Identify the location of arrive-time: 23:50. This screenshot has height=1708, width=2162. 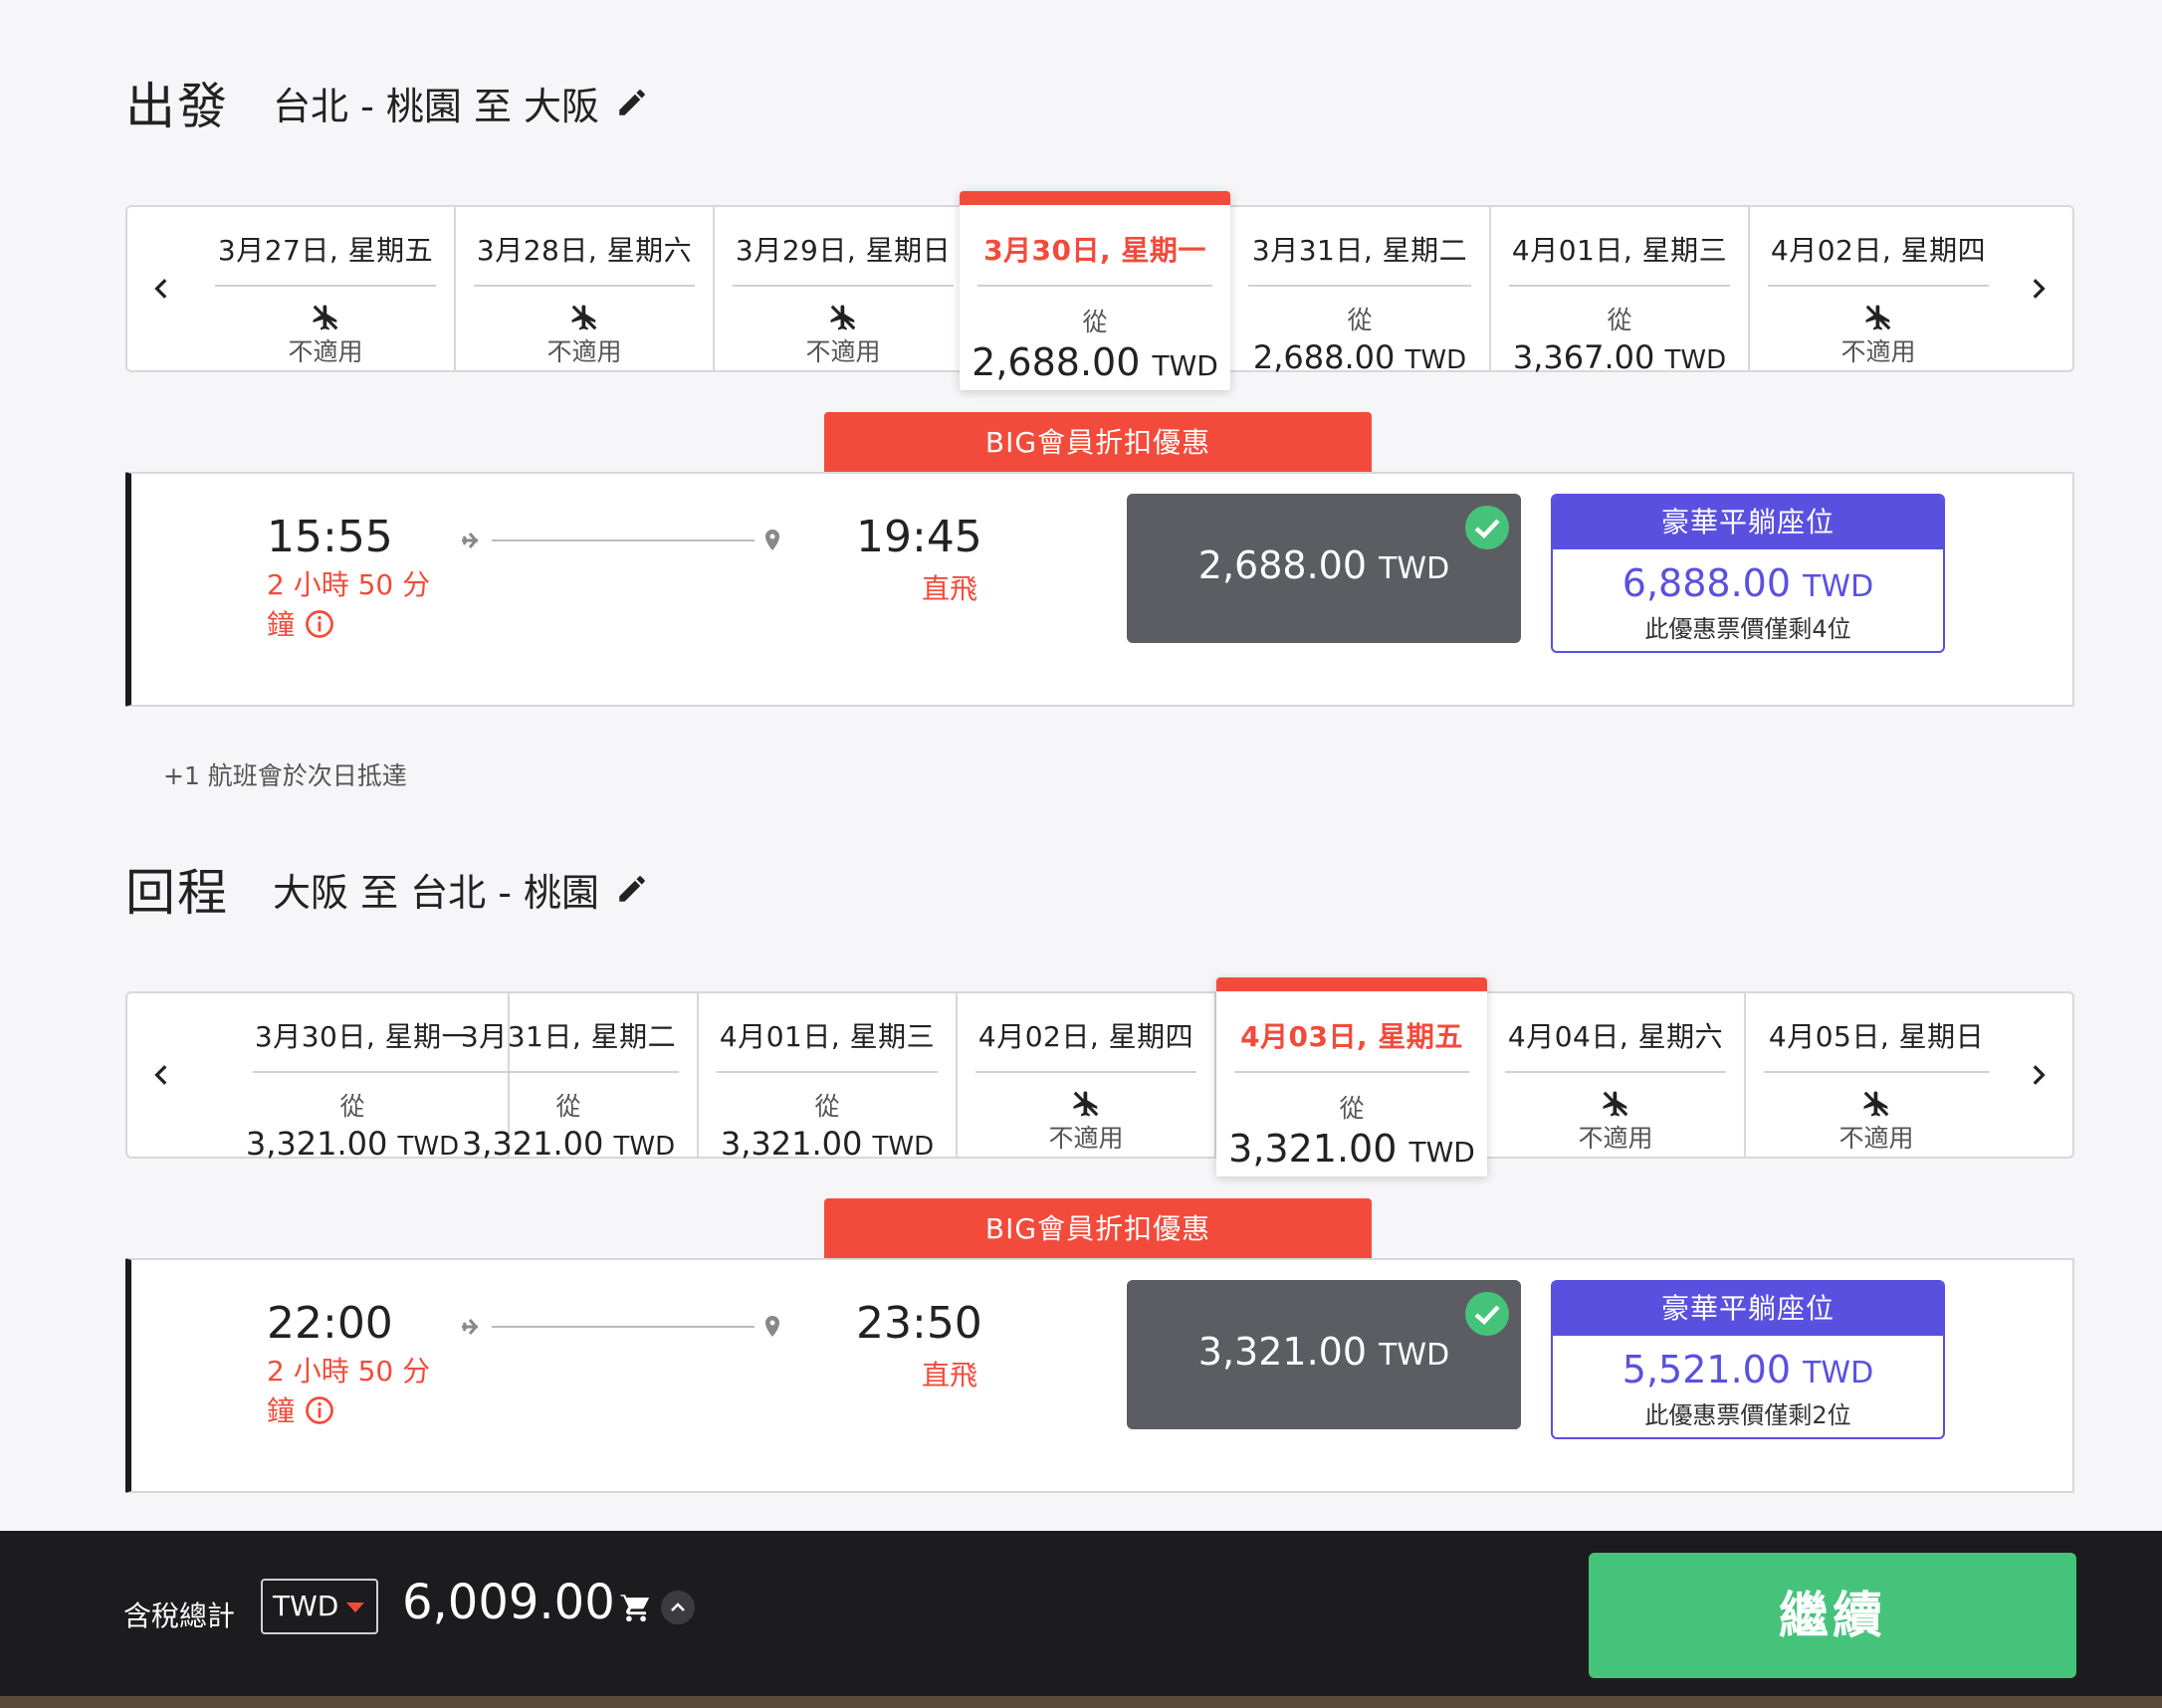
(919, 1324).